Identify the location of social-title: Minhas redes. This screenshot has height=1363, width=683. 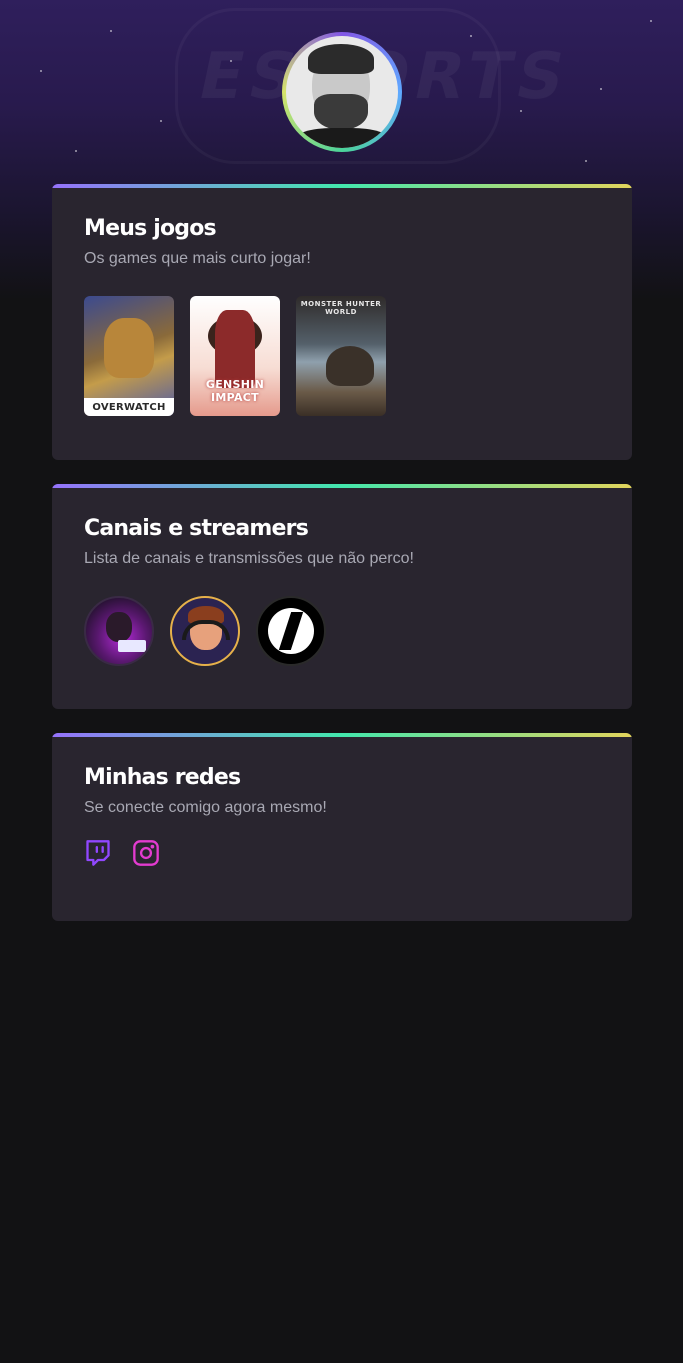
(162, 777).